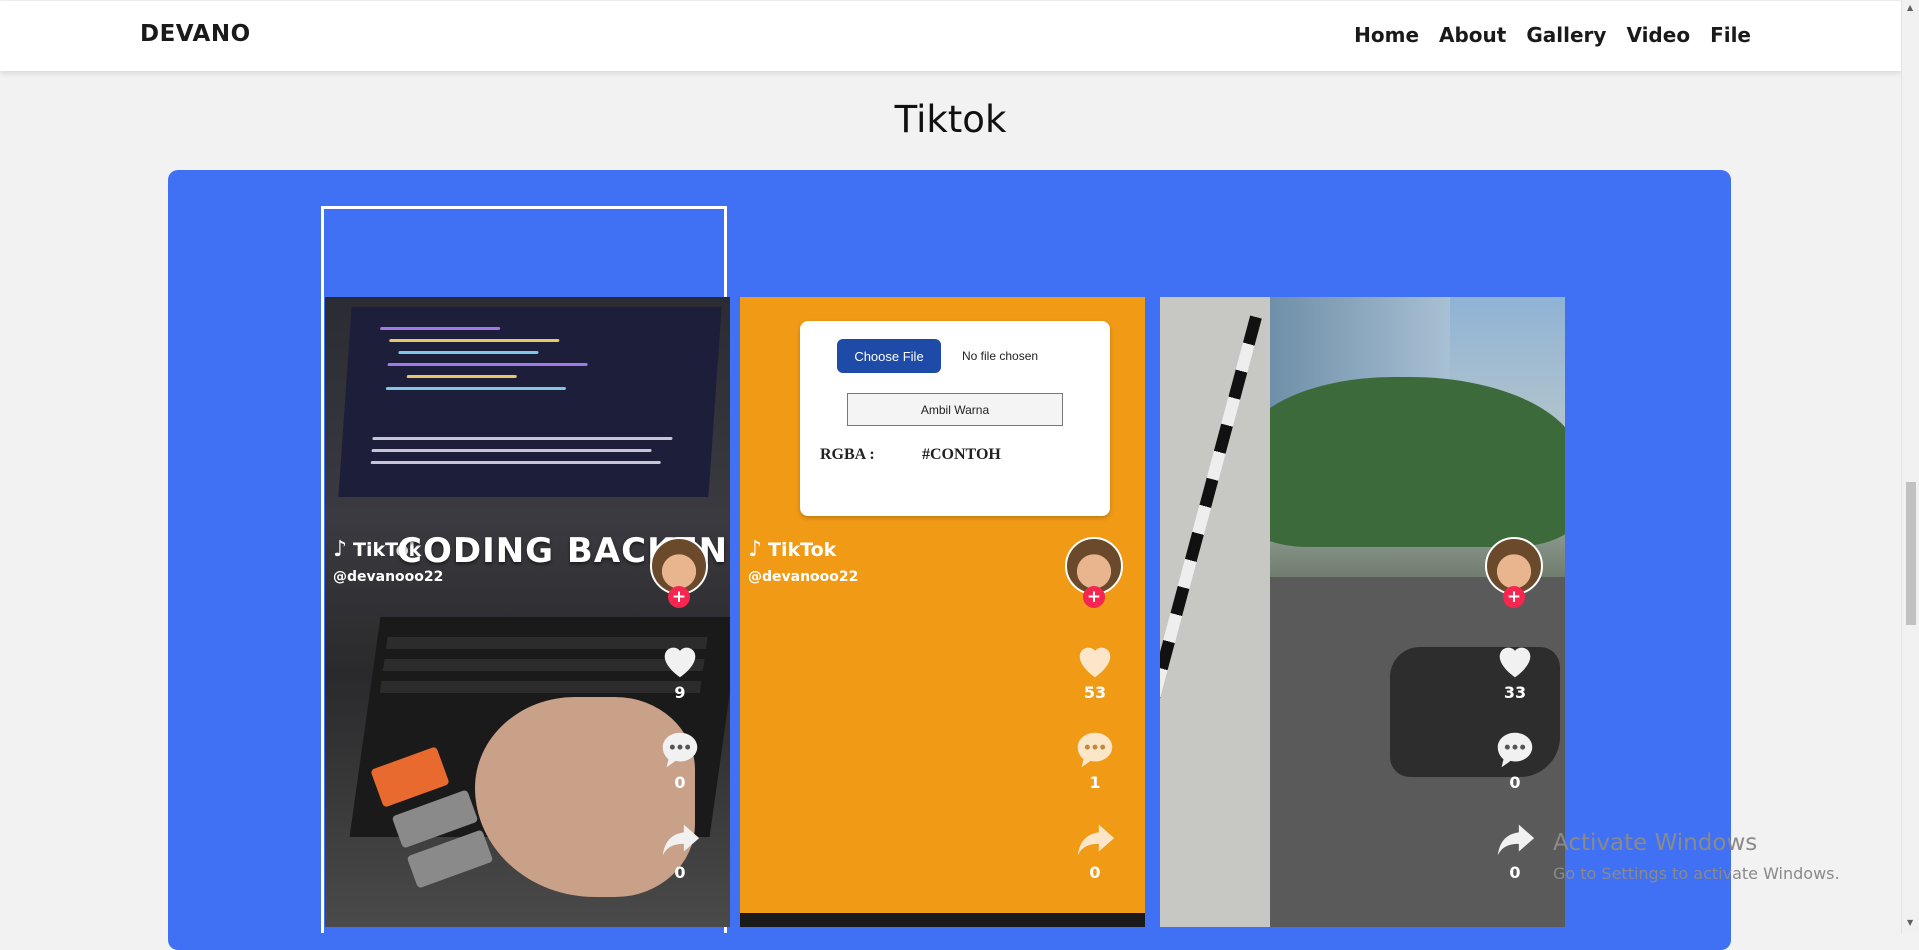  What do you see at coordinates (942, 920) in the screenshot?
I see `video-bottom-strip` at bounding box center [942, 920].